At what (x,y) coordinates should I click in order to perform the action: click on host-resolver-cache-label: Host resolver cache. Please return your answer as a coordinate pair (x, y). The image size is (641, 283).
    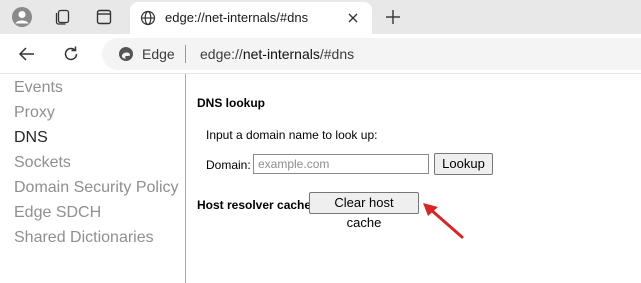
    Looking at the image, I should click on (254, 205).